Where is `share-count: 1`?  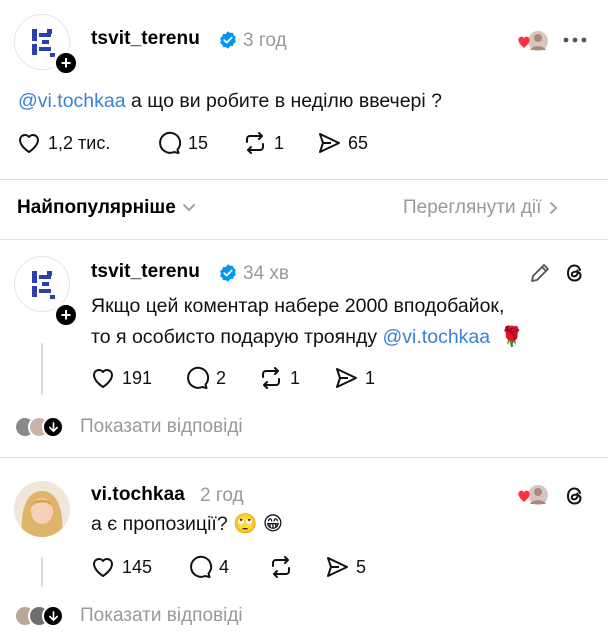 share-count: 1 is located at coordinates (370, 377).